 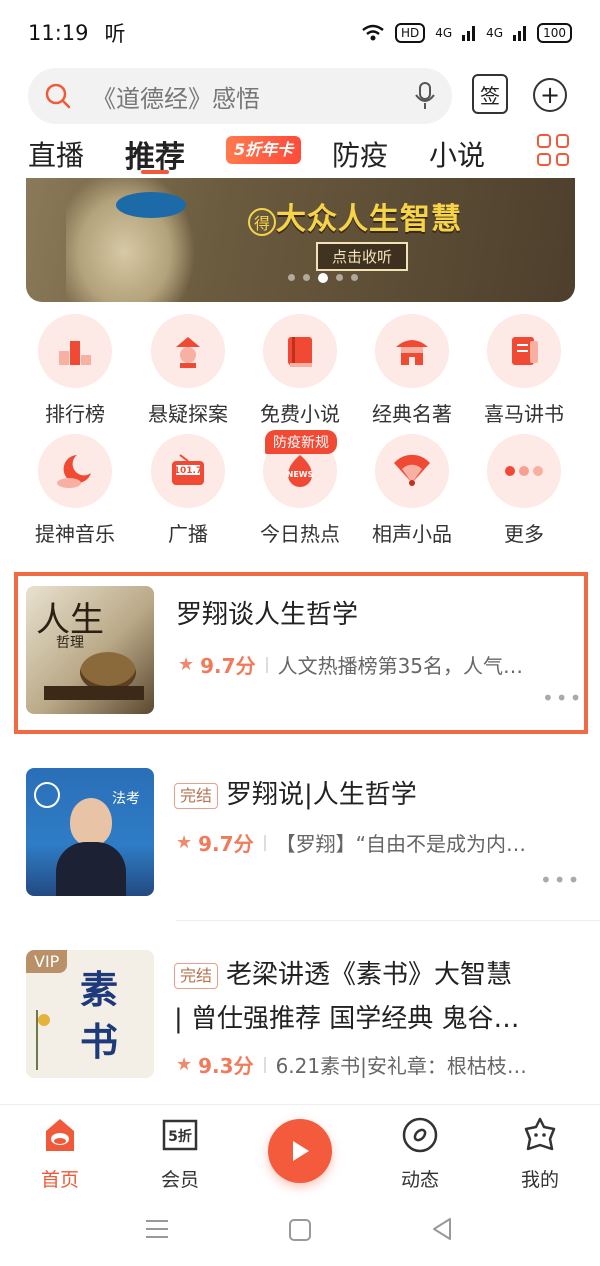 What do you see at coordinates (540, 1135) in the screenshot?
I see `profile-icon` at bounding box center [540, 1135].